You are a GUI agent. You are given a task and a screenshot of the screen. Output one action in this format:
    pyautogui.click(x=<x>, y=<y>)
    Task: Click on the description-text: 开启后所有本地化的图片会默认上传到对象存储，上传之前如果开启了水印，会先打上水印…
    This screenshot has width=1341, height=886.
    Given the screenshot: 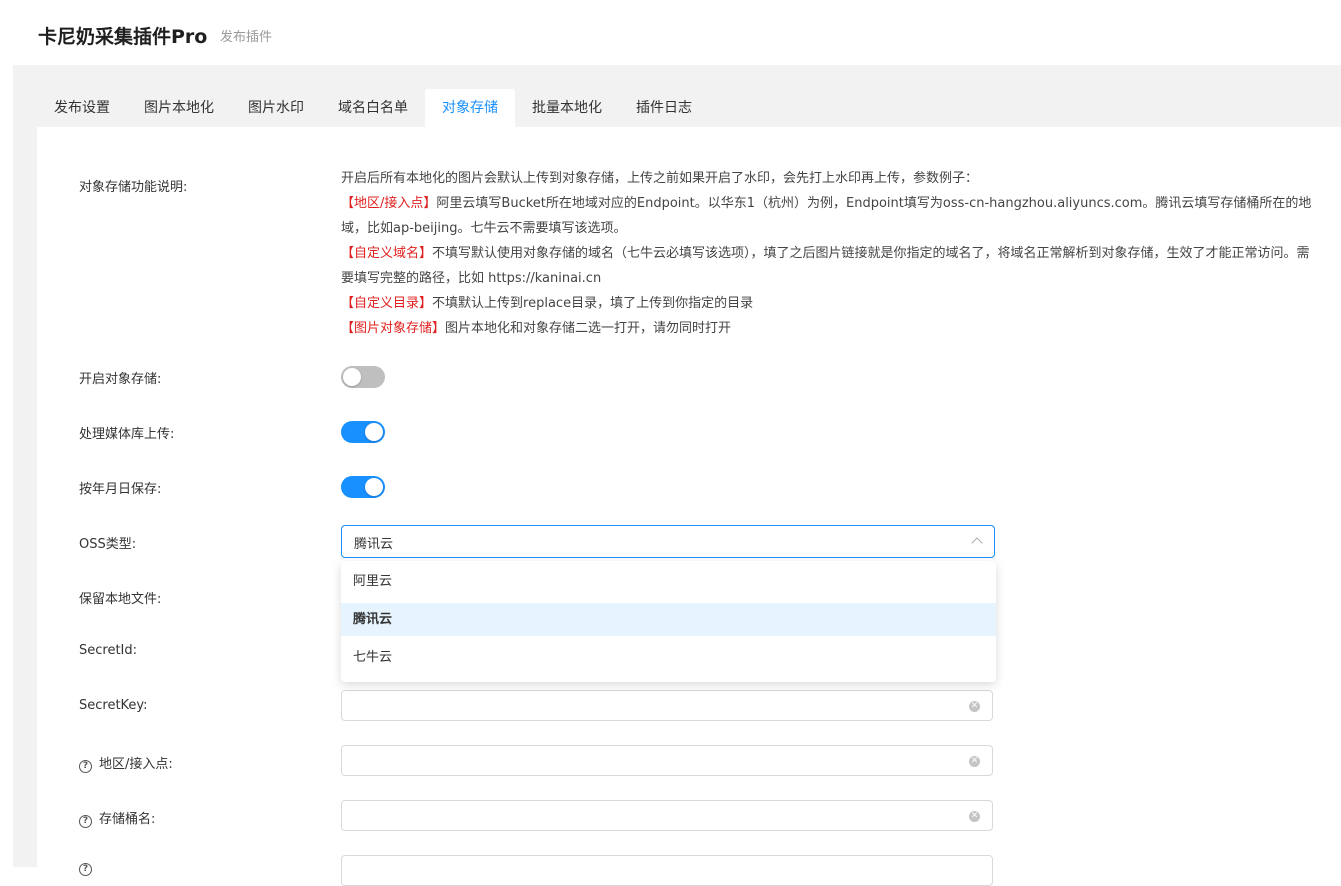 What is the action you would take?
    pyautogui.click(x=828, y=253)
    